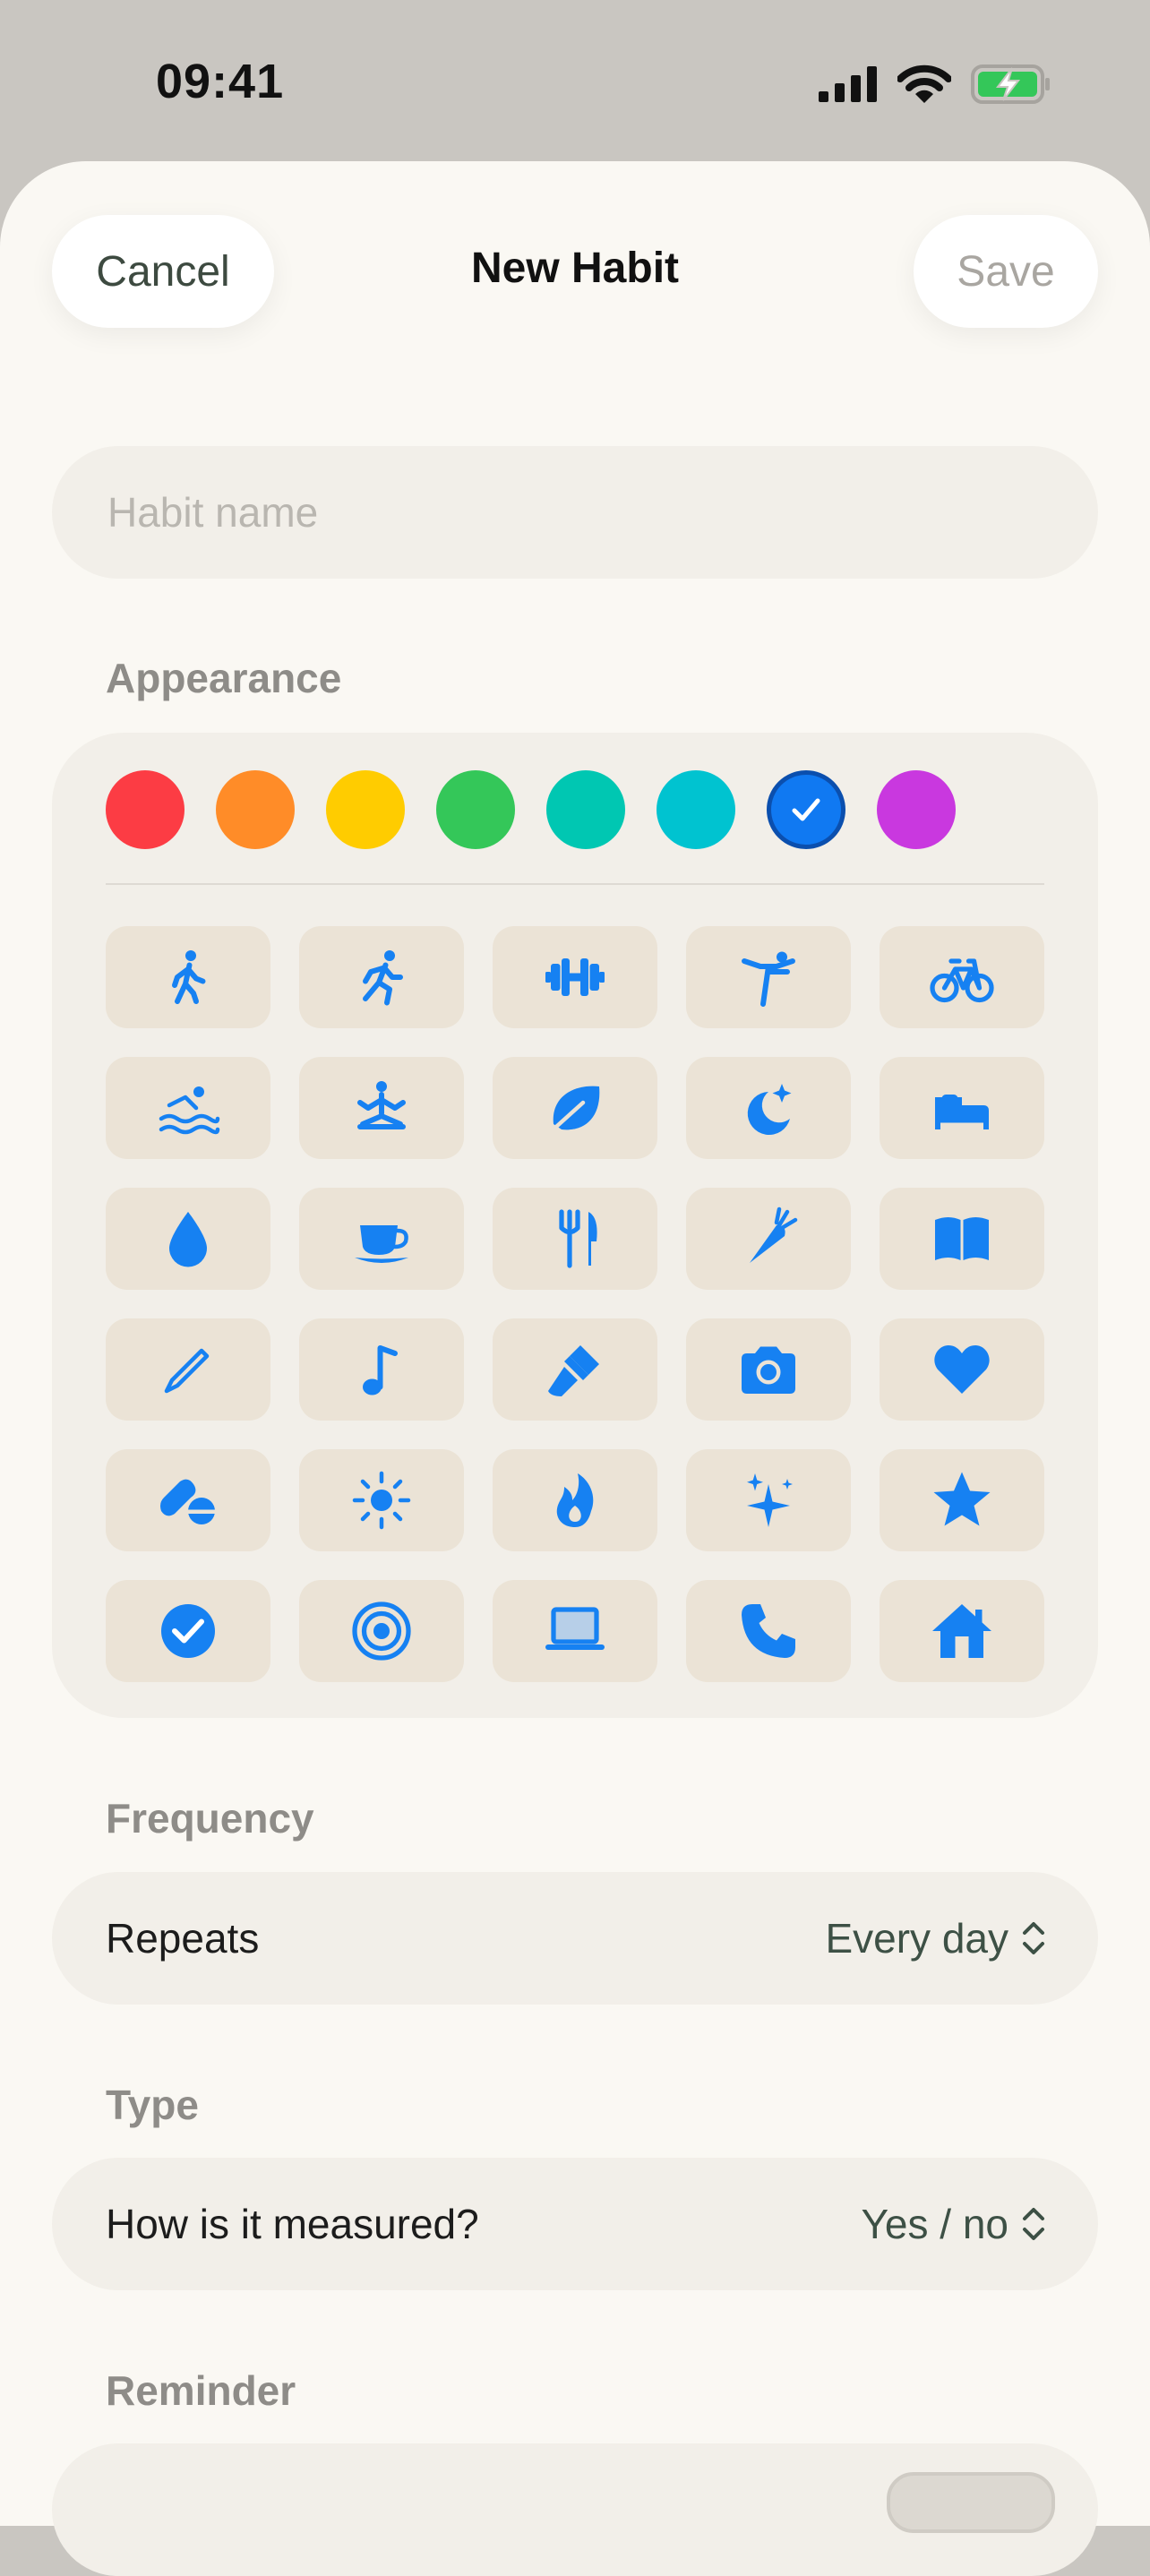 The height and width of the screenshot is (2576, 1150). I want to click on checkmark-icon, so click(806, 809).